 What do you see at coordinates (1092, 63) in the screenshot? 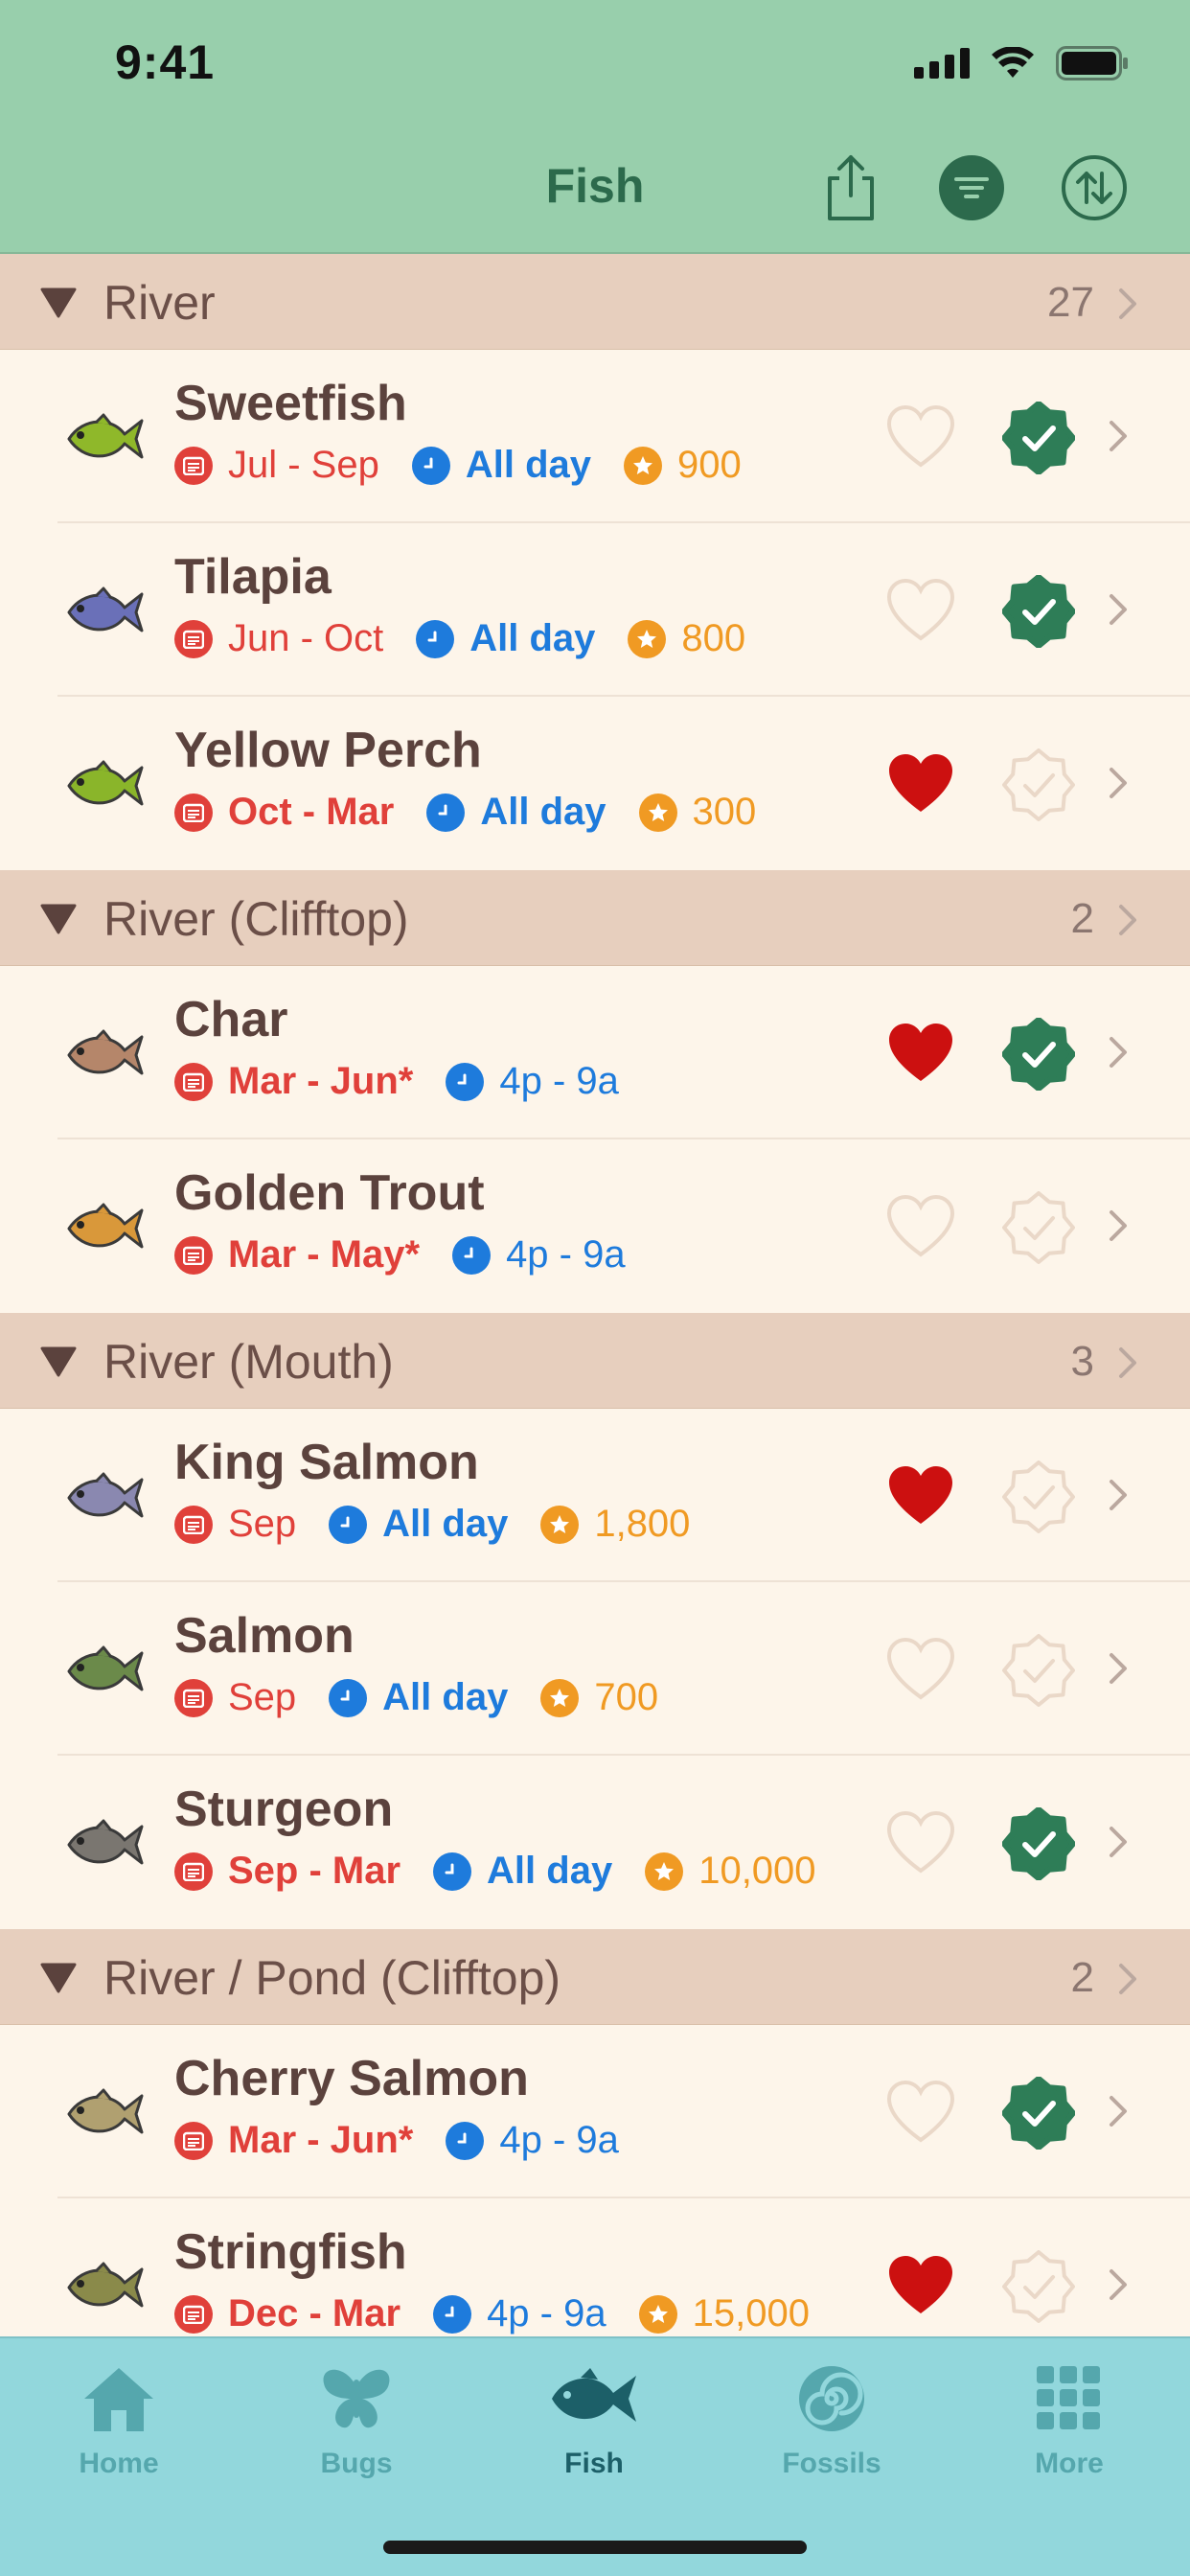
I see `battery-icon` at bounding box center [1092, 63].